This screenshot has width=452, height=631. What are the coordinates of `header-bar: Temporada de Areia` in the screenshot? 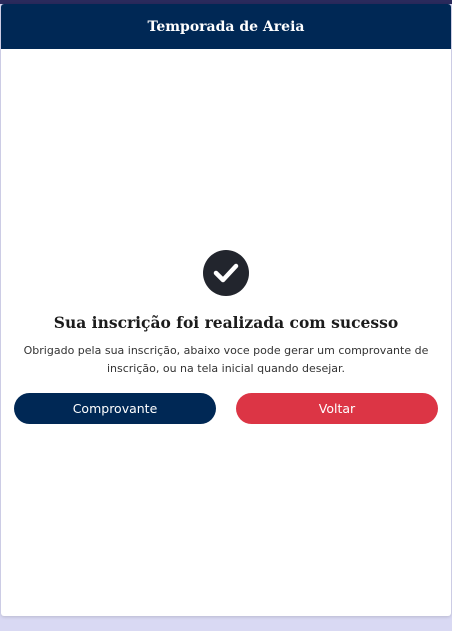 It's located at (226, 26).